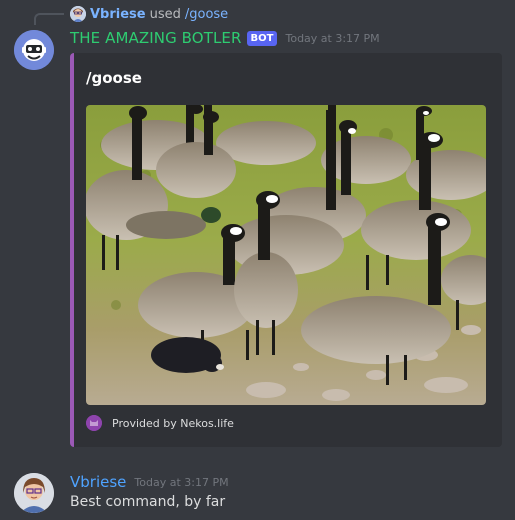 Image resolution: width=515 pixels, height=520 pixels. Describe the element at coordinates (165, 14) in the screenshot. I see `reply-used-label: used` at that location.